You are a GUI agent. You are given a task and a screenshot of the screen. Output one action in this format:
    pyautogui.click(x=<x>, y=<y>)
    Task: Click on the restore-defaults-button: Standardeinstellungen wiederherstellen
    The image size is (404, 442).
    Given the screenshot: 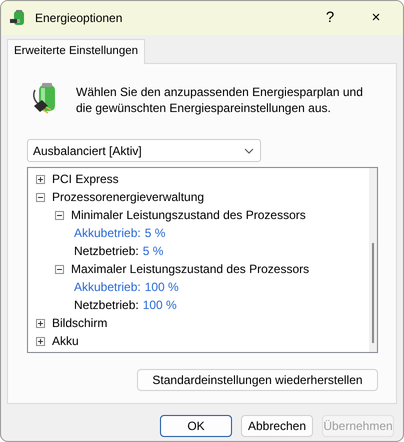 What is the action you would take?
    pyautogui.click(x=257, y=380)
    